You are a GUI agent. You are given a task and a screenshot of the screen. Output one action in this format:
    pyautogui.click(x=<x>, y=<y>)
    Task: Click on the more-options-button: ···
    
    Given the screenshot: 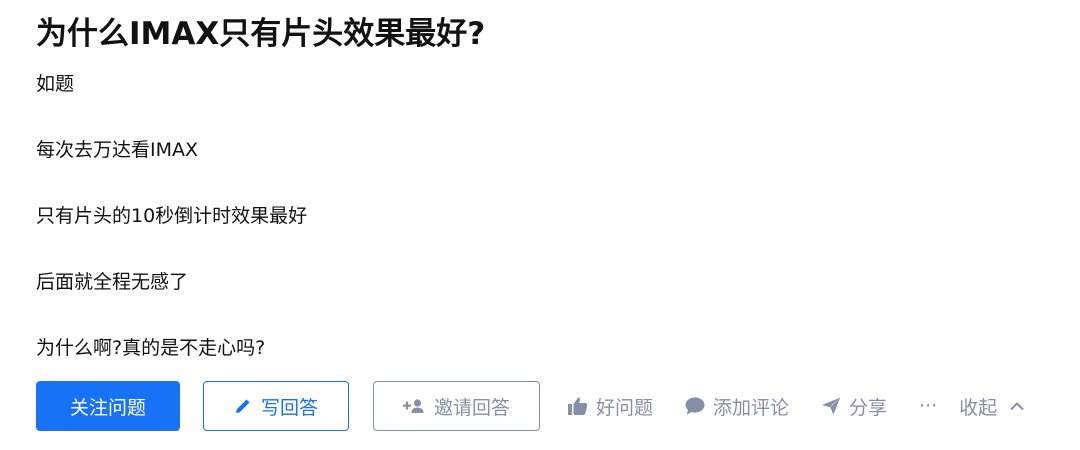 What is the action you would take?
    pyautogui.click(x=928, y=406)
    